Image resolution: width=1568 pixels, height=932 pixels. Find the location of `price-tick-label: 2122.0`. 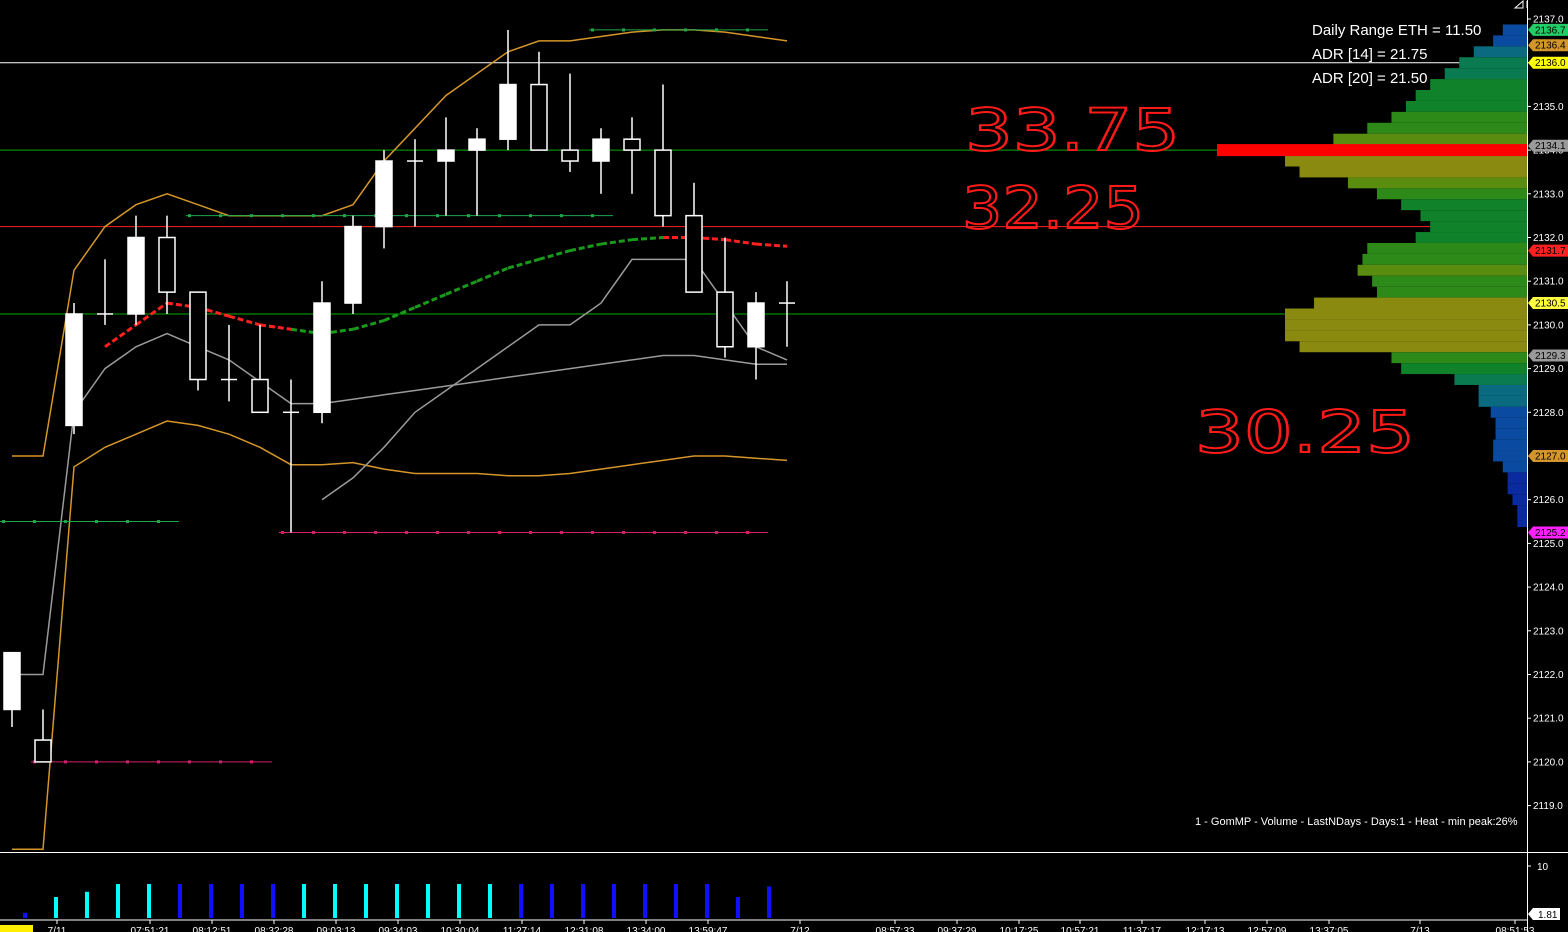

price-tick-label: 2122.0 is located at coordinates (1548, 675).